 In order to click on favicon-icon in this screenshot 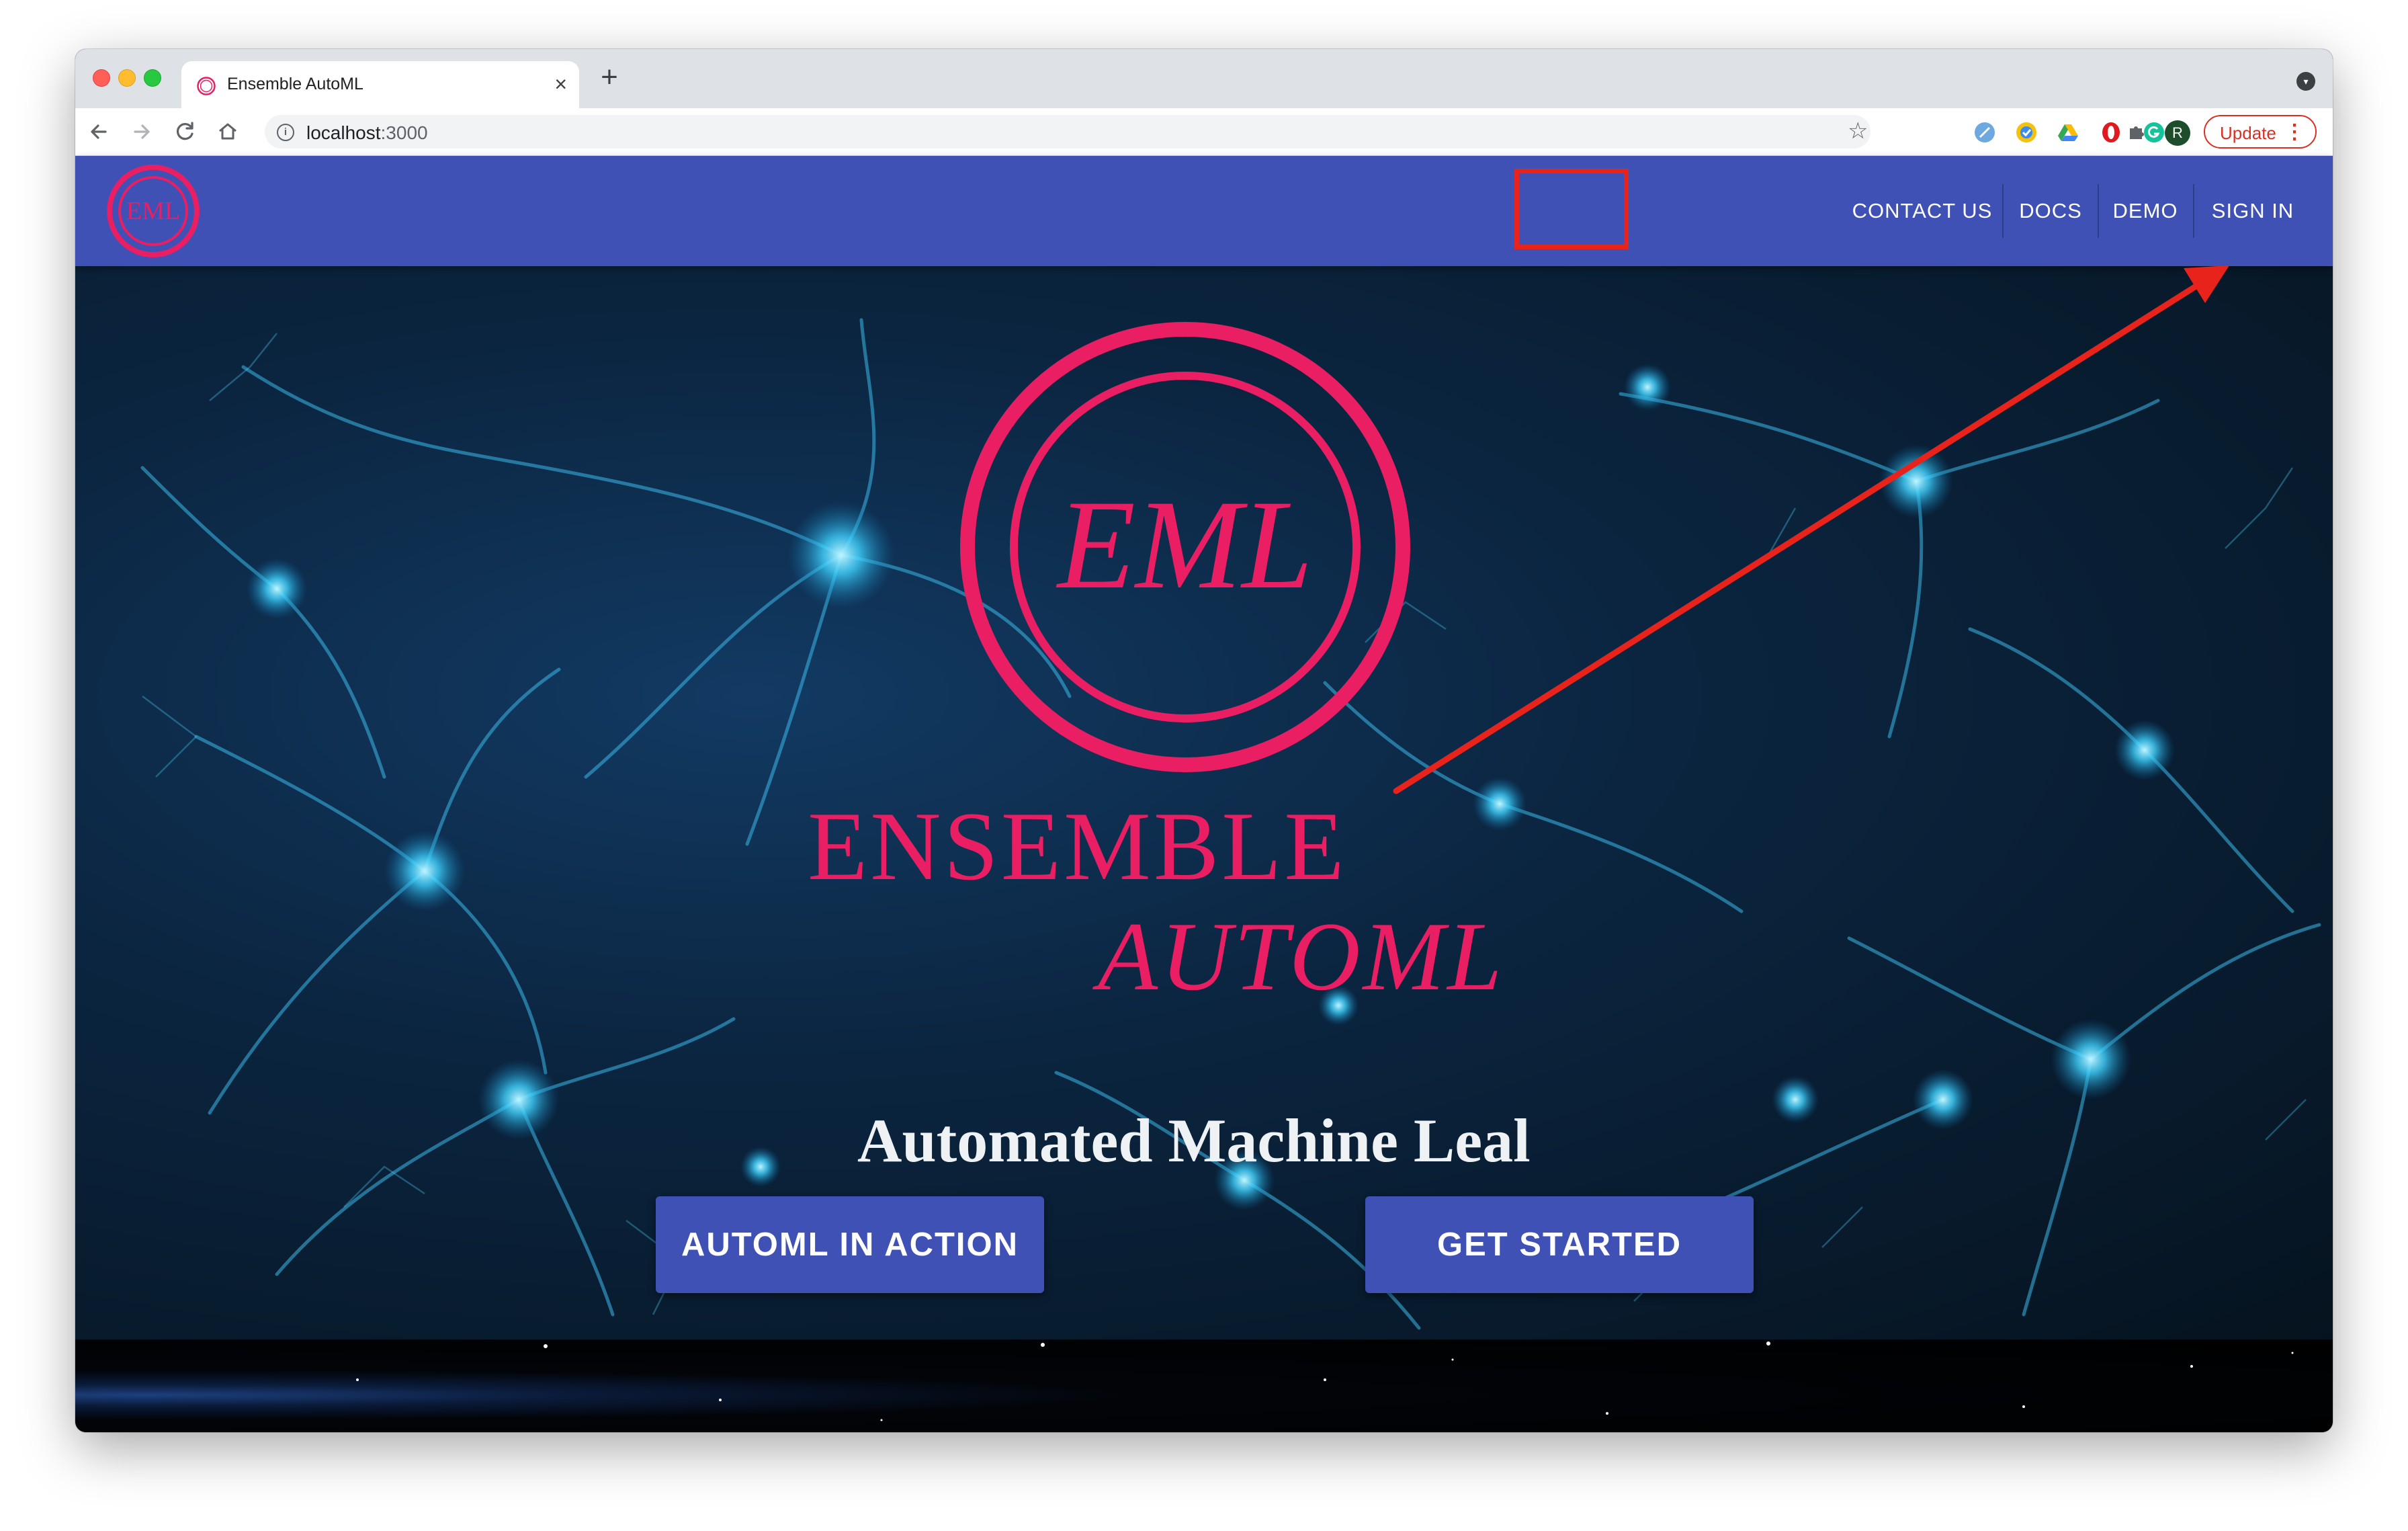, I will do `click(206, 86)`.